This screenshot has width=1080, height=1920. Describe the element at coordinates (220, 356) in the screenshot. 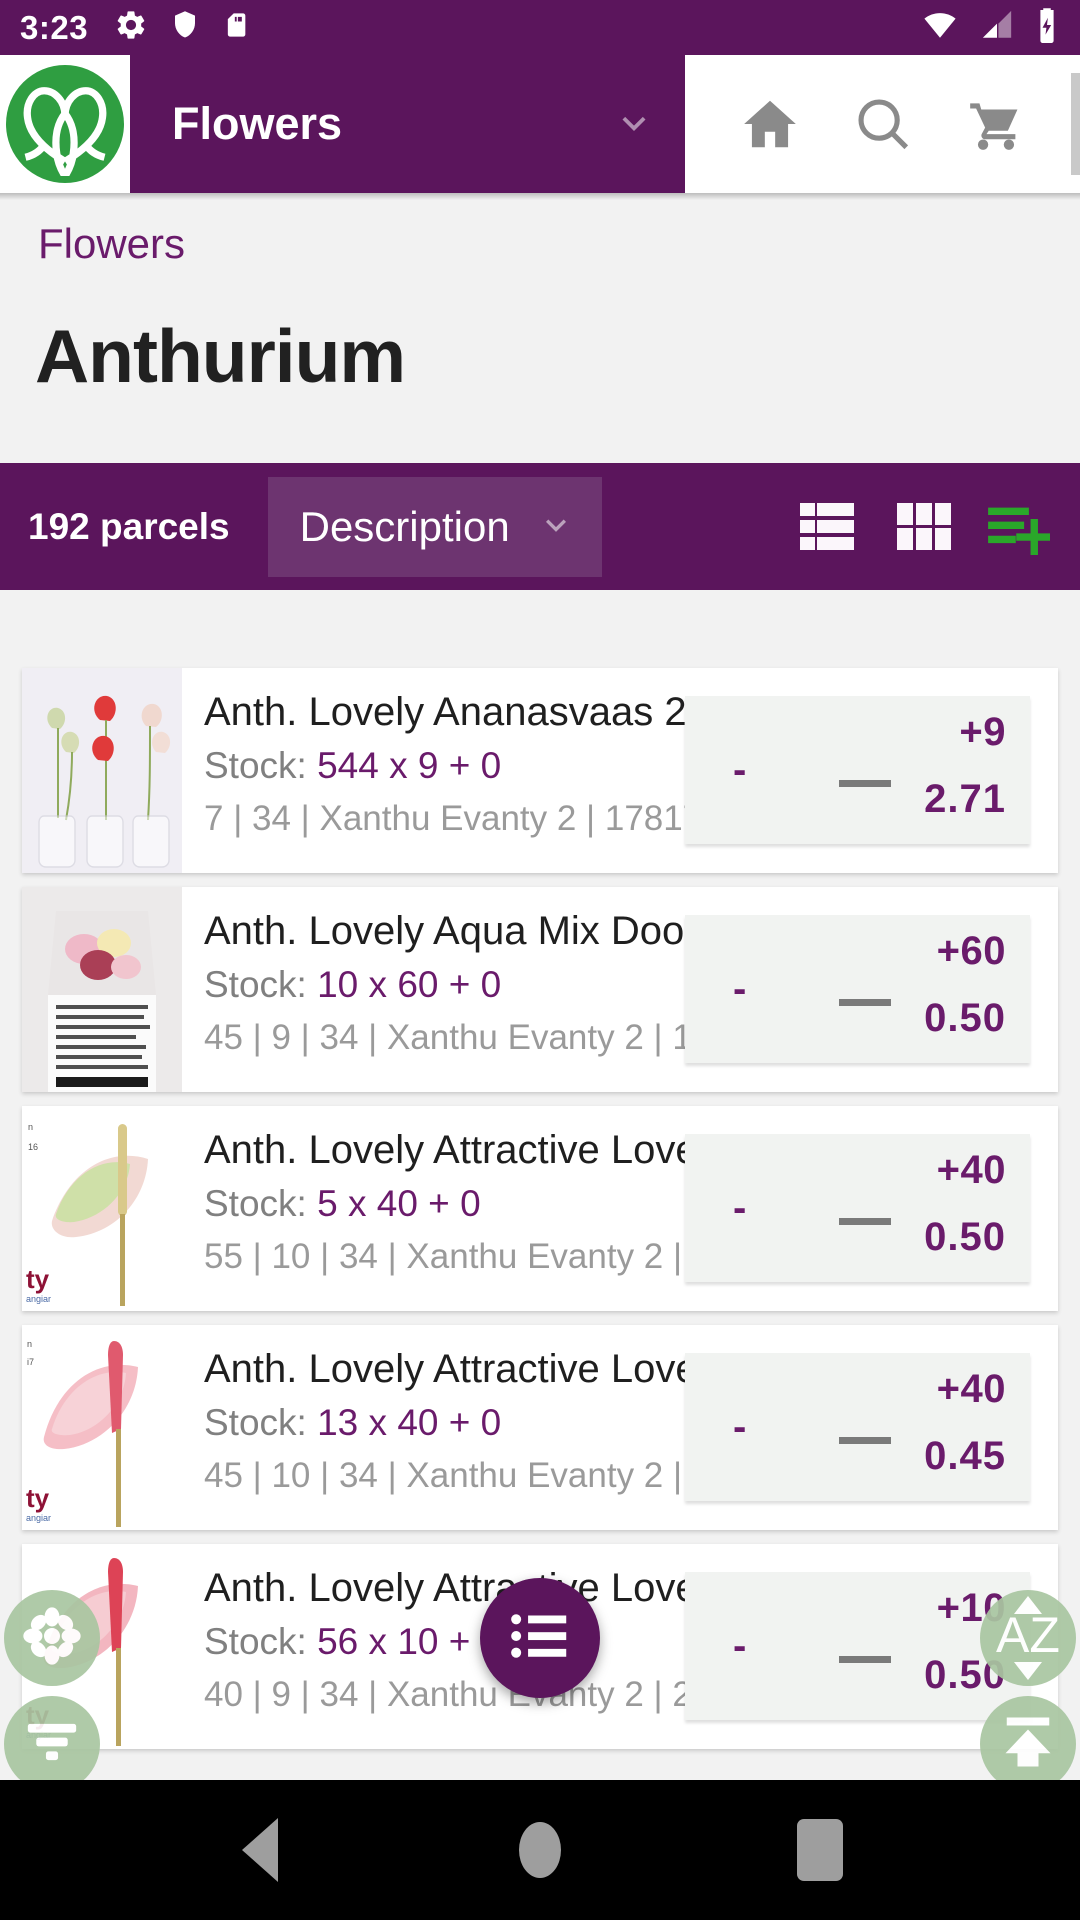

I see `page-title: Anthurium` at that location.